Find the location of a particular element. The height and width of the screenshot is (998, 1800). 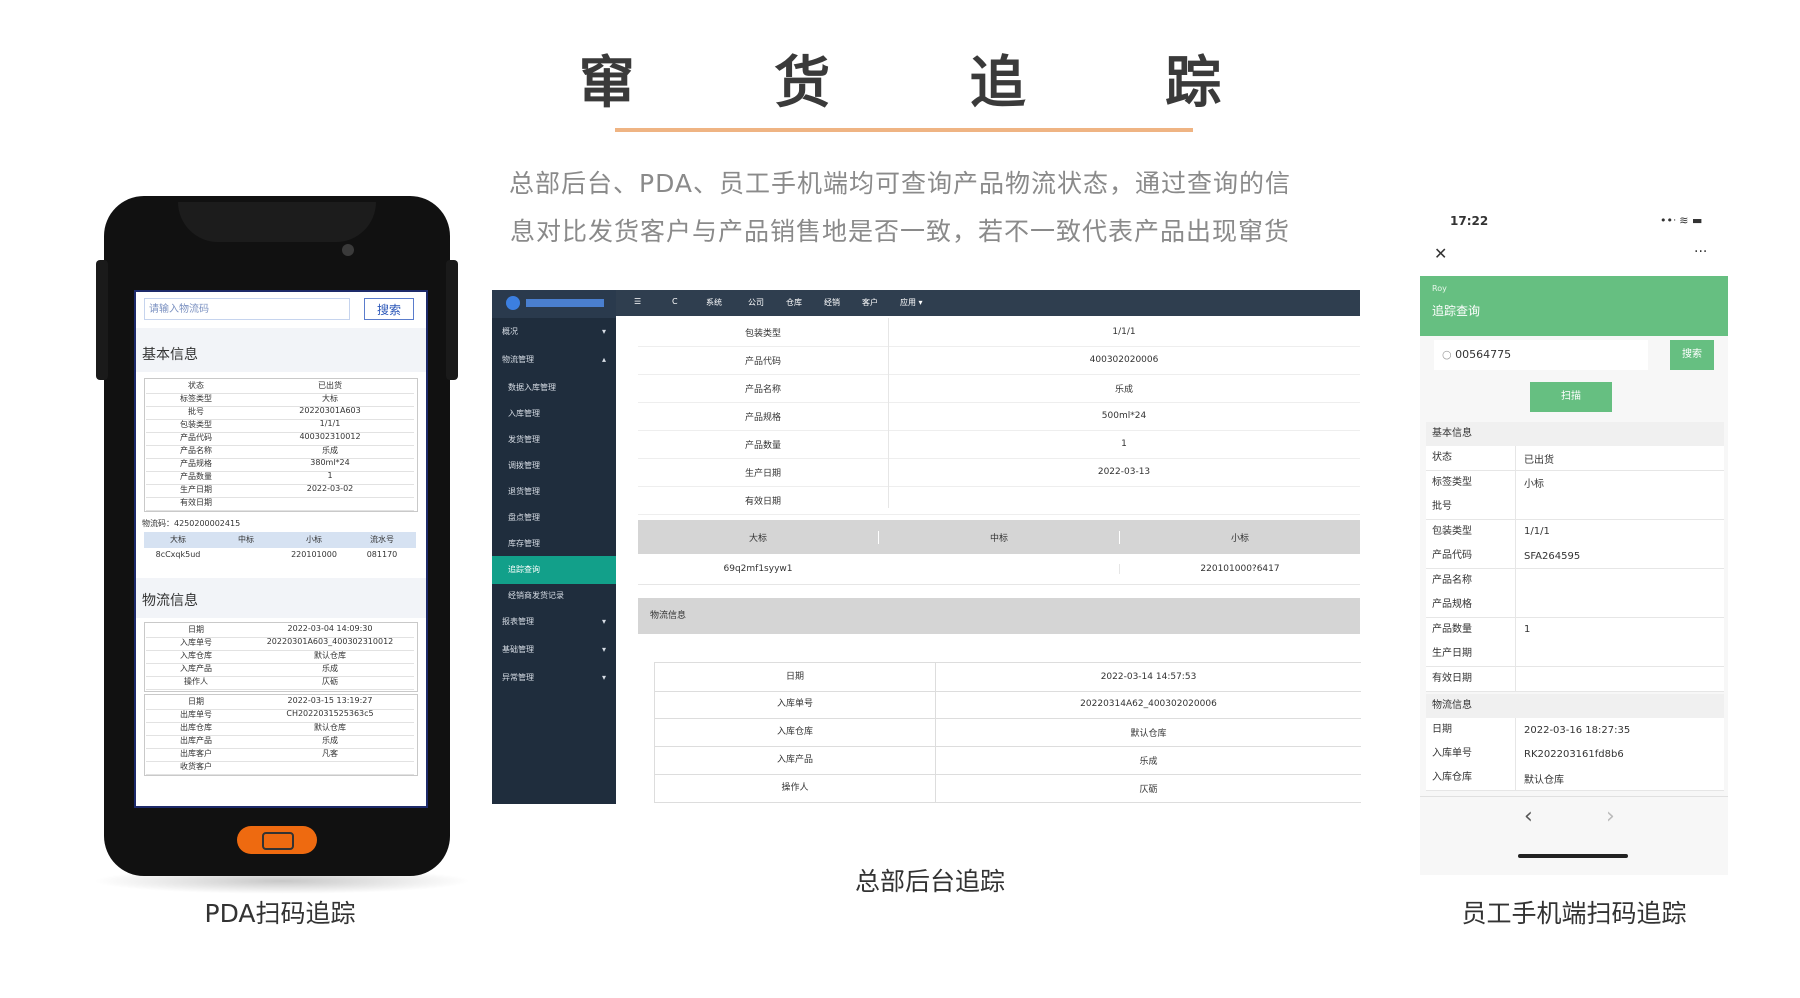

pda-log-row-value: 乐成 is located at coordinates (330, 668).